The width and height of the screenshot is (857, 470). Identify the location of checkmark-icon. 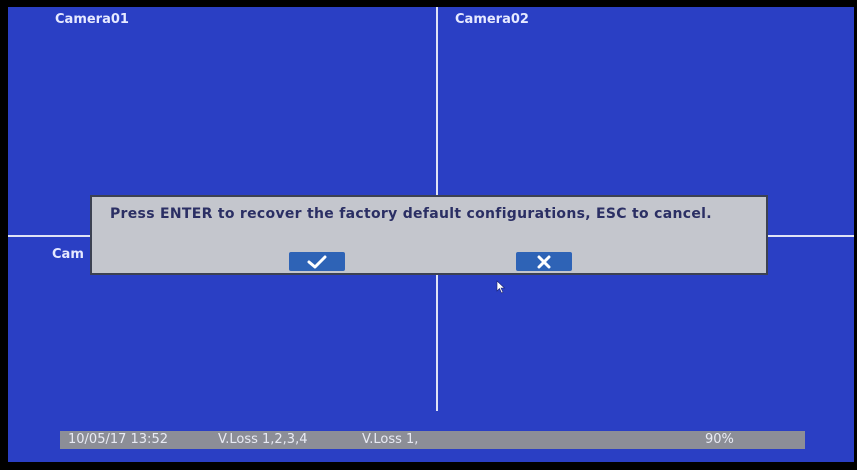
(317, 261).